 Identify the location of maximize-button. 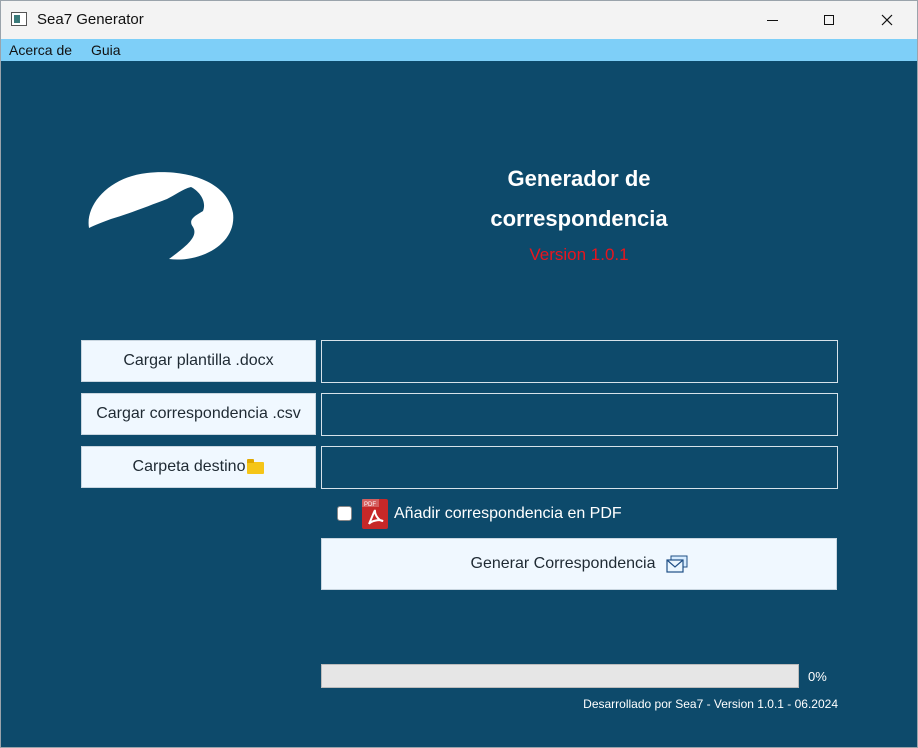
(829, 20).